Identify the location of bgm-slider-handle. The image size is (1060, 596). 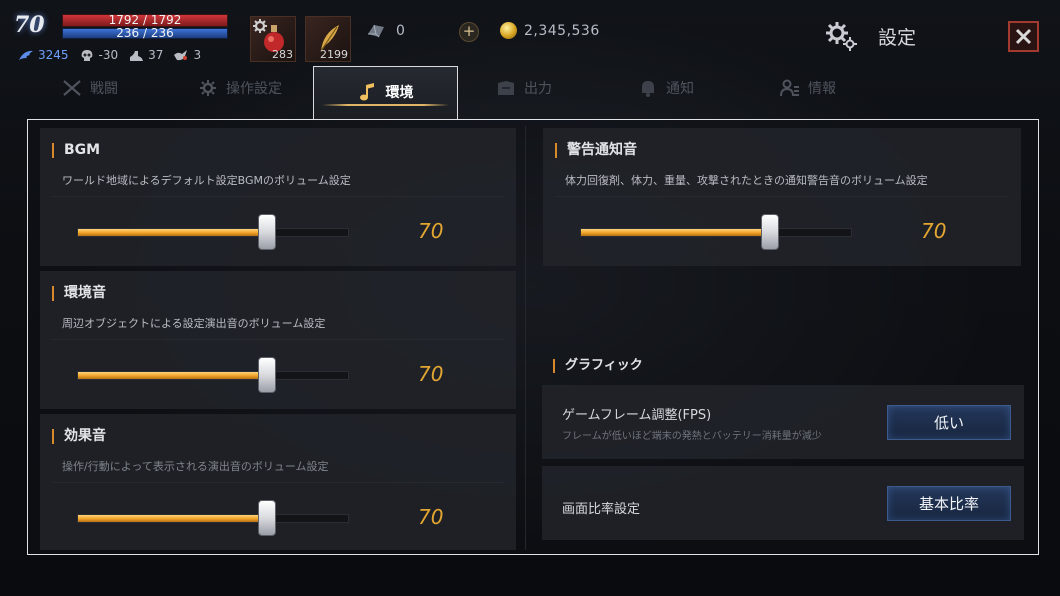
(267, 232).